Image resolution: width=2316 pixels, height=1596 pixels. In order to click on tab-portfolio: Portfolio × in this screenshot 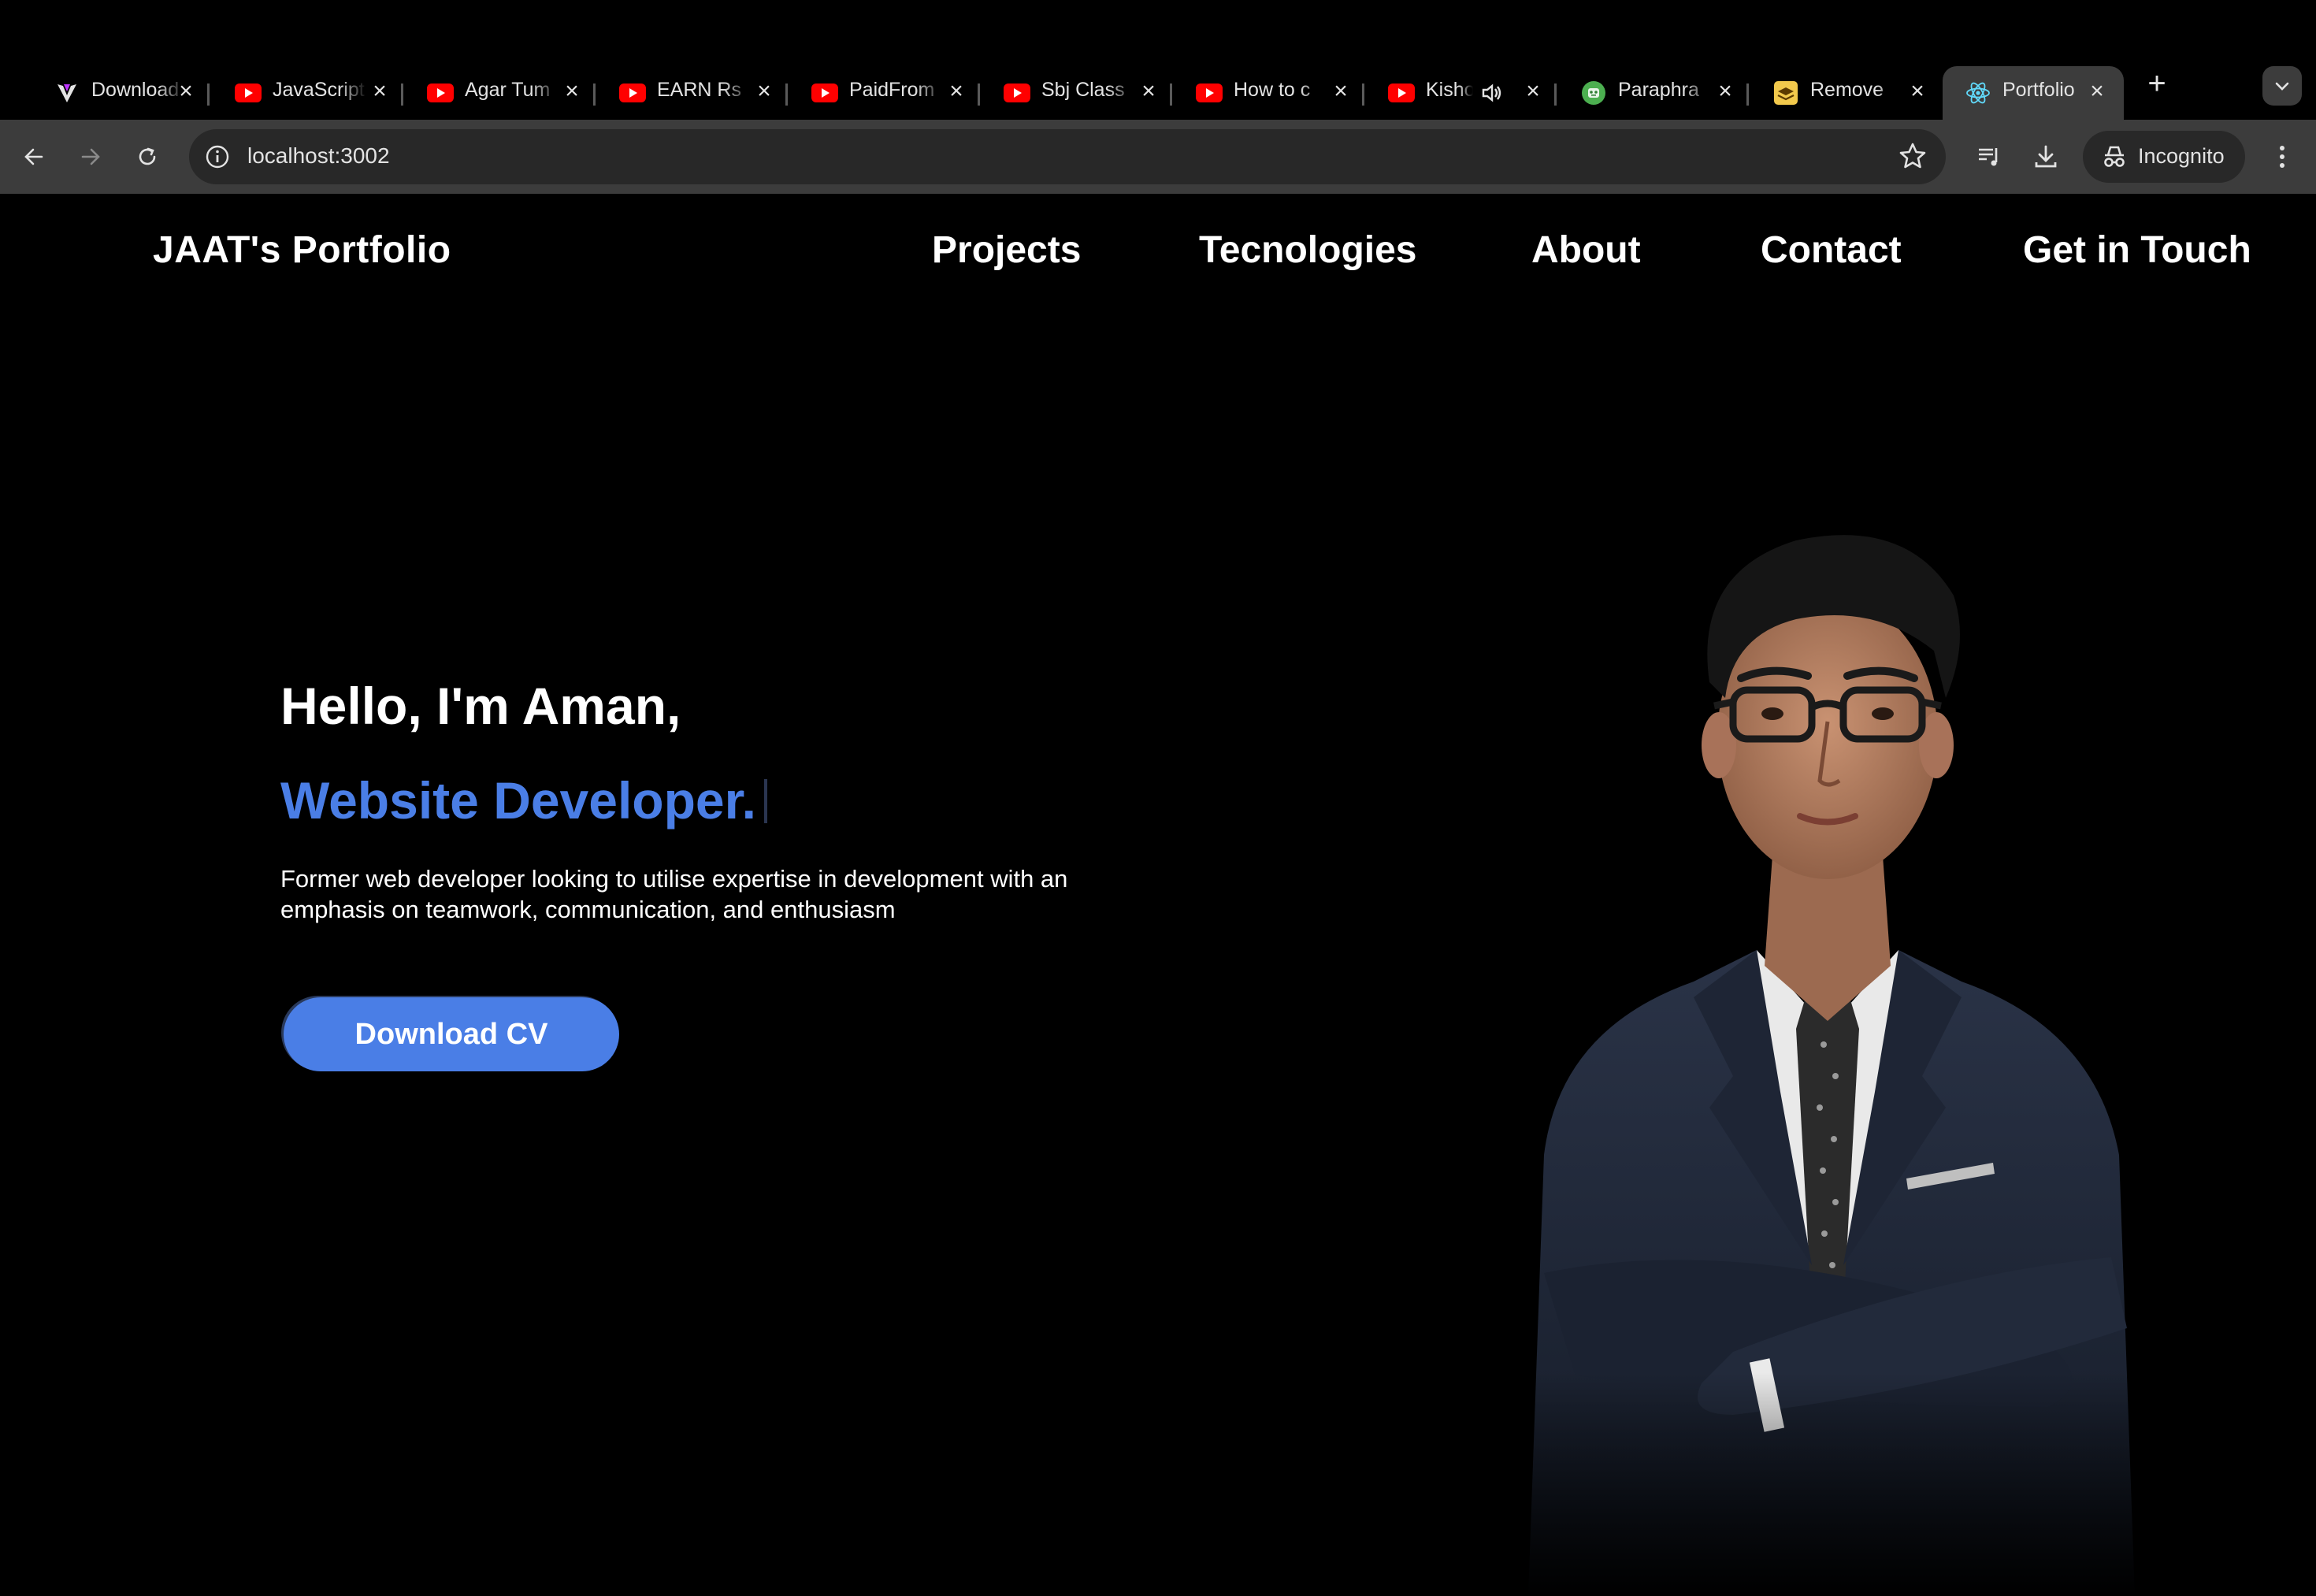, I will do `click(2033, 93)`.